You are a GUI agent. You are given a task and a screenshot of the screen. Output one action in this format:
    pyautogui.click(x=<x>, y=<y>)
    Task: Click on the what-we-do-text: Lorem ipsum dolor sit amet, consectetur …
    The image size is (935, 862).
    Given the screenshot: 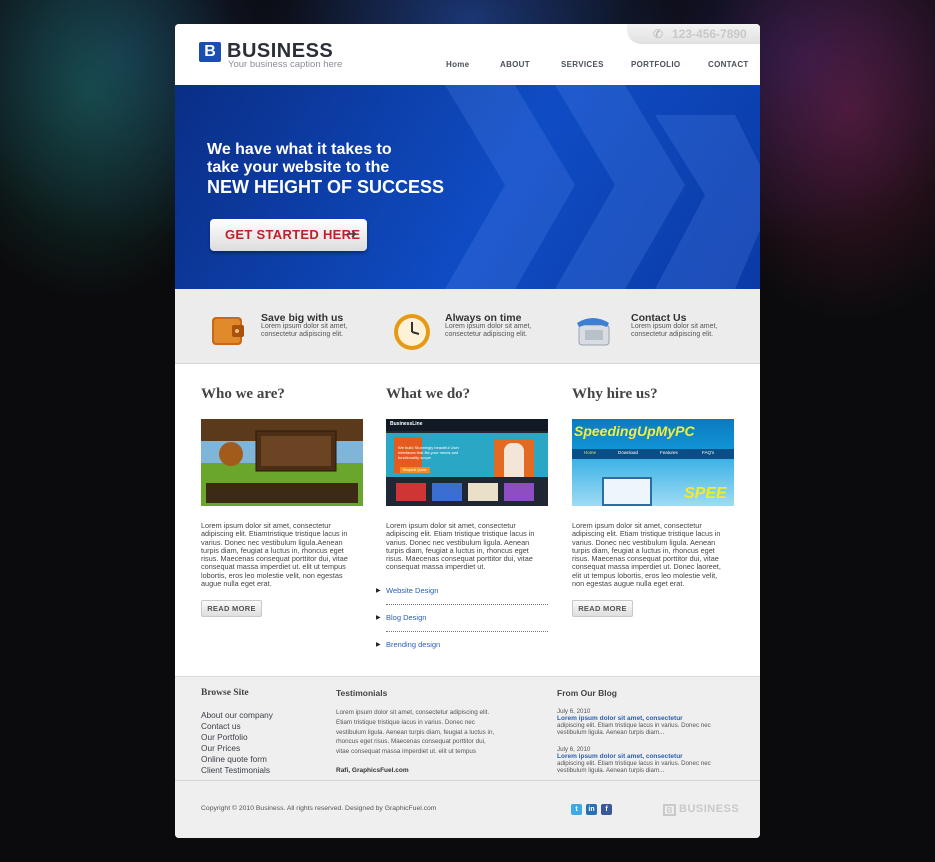 What is the action you would take?
    pyautogui.click(x=460, y=546)
    